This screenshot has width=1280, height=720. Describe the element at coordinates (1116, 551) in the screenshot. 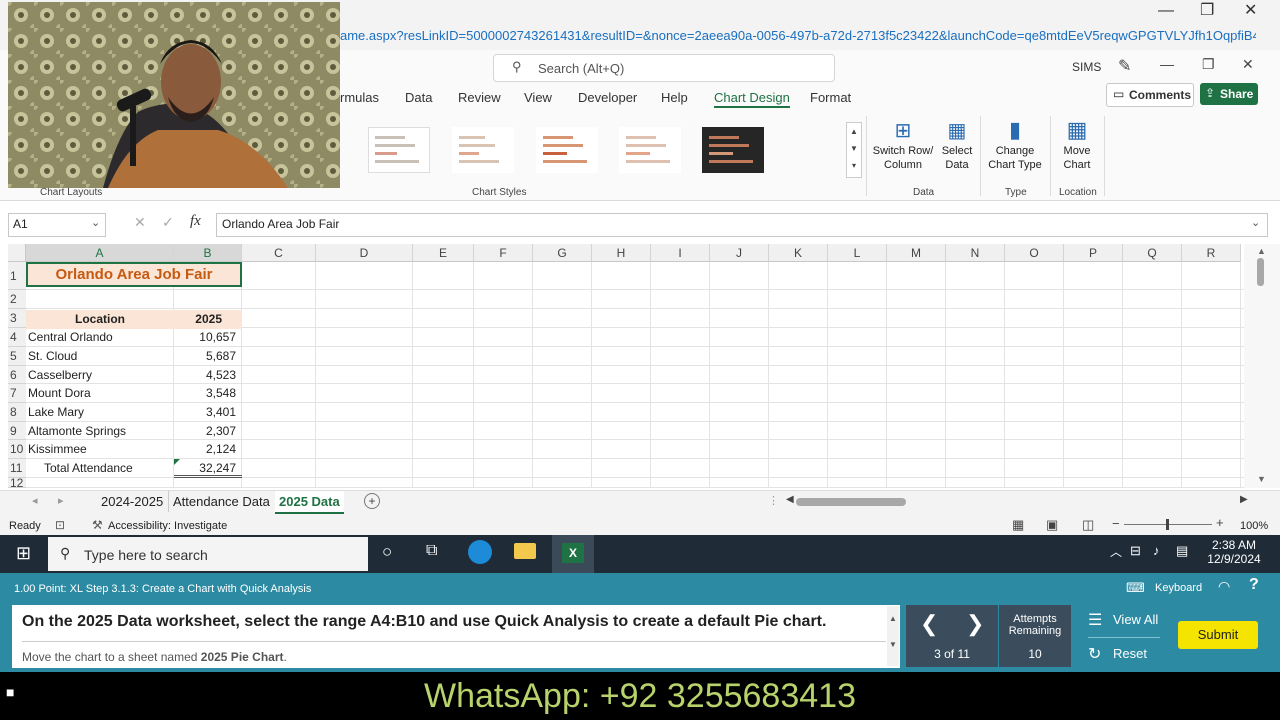

I see `tray-chevron-icon: ︿` at that location.